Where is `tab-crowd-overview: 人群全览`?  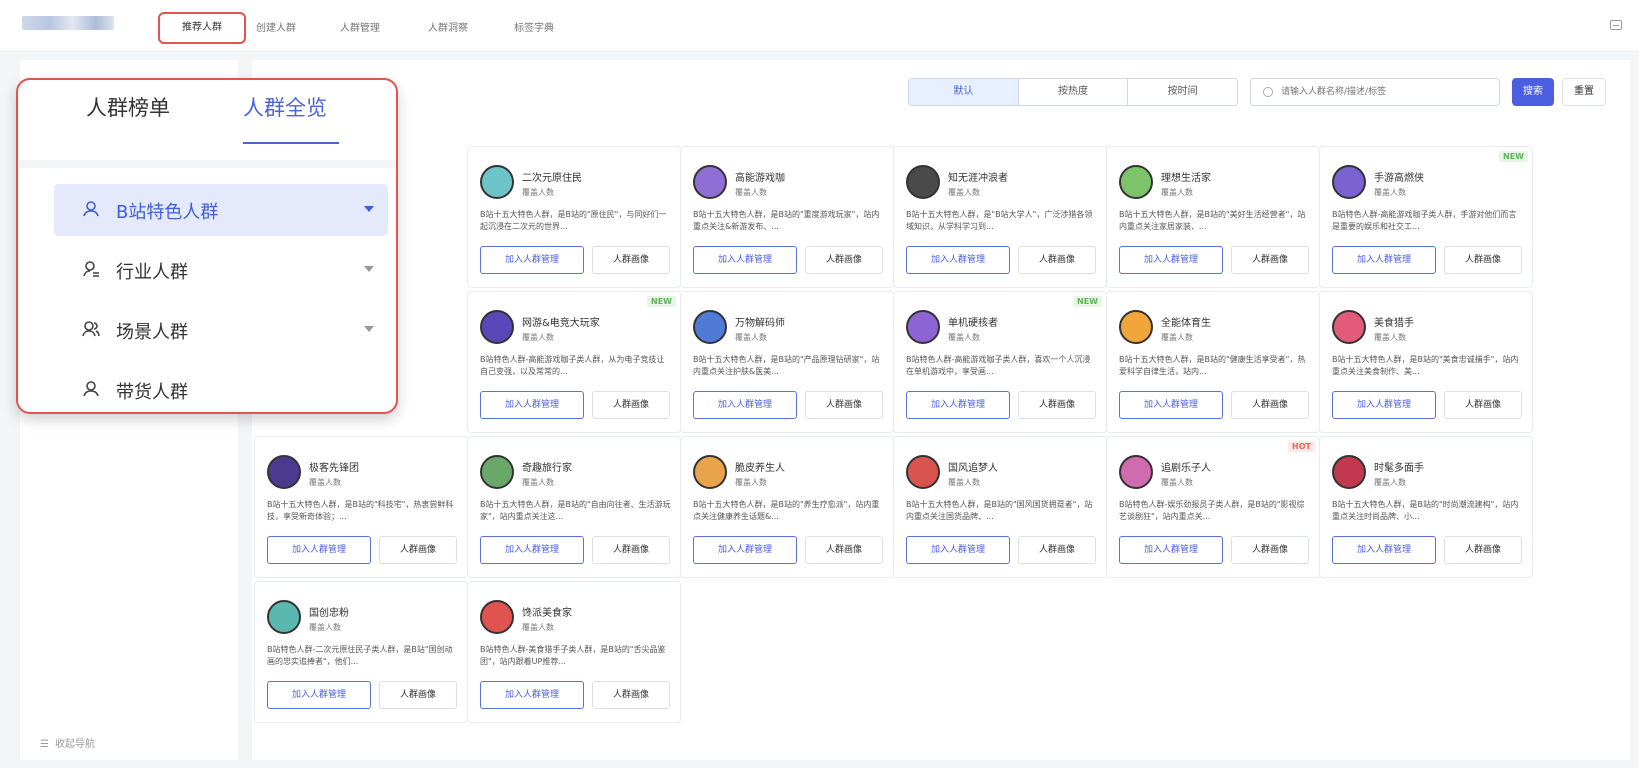 tab-crowd-overview: 人群全览 is located at coordinates (285, 107).